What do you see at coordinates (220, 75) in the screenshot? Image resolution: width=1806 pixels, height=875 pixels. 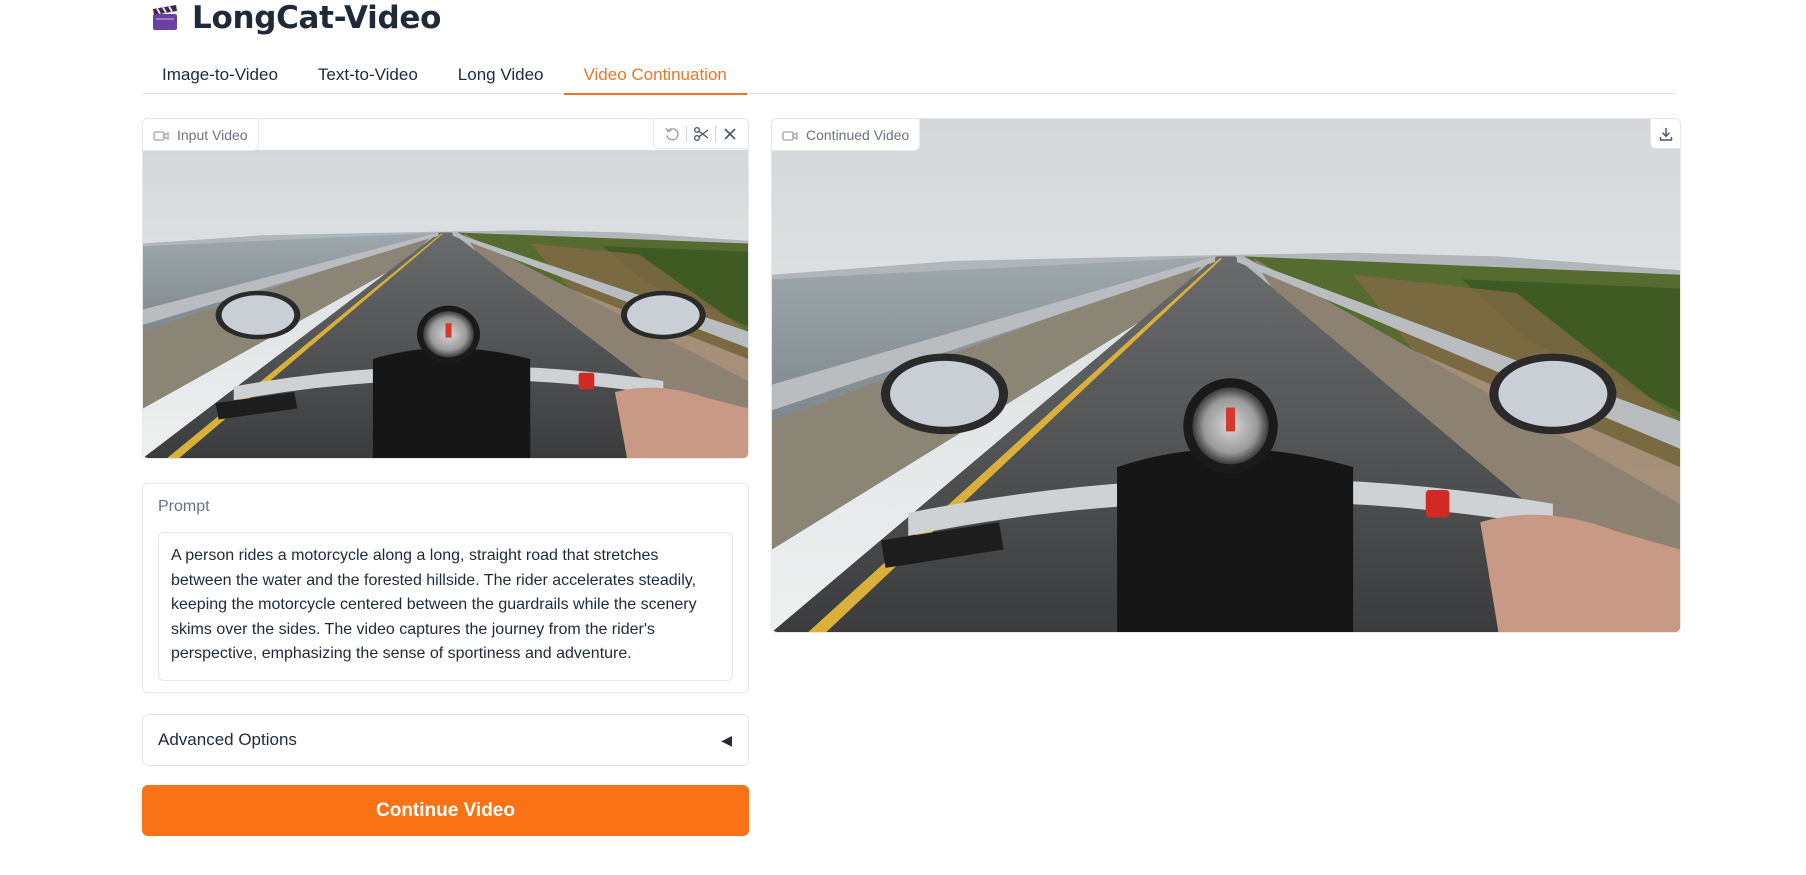 I see `tab-image-to-video: Image-to-Video` at bounding box center [220, 75].